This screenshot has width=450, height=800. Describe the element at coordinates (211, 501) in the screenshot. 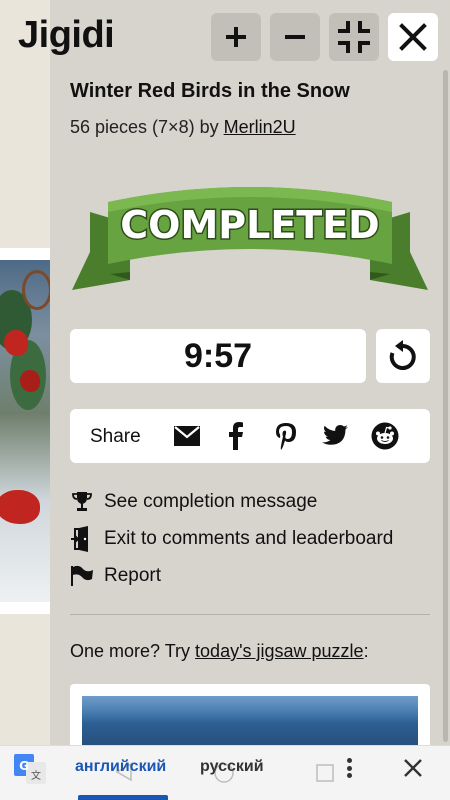

I see `completion-message-label: See completion message` at that location.